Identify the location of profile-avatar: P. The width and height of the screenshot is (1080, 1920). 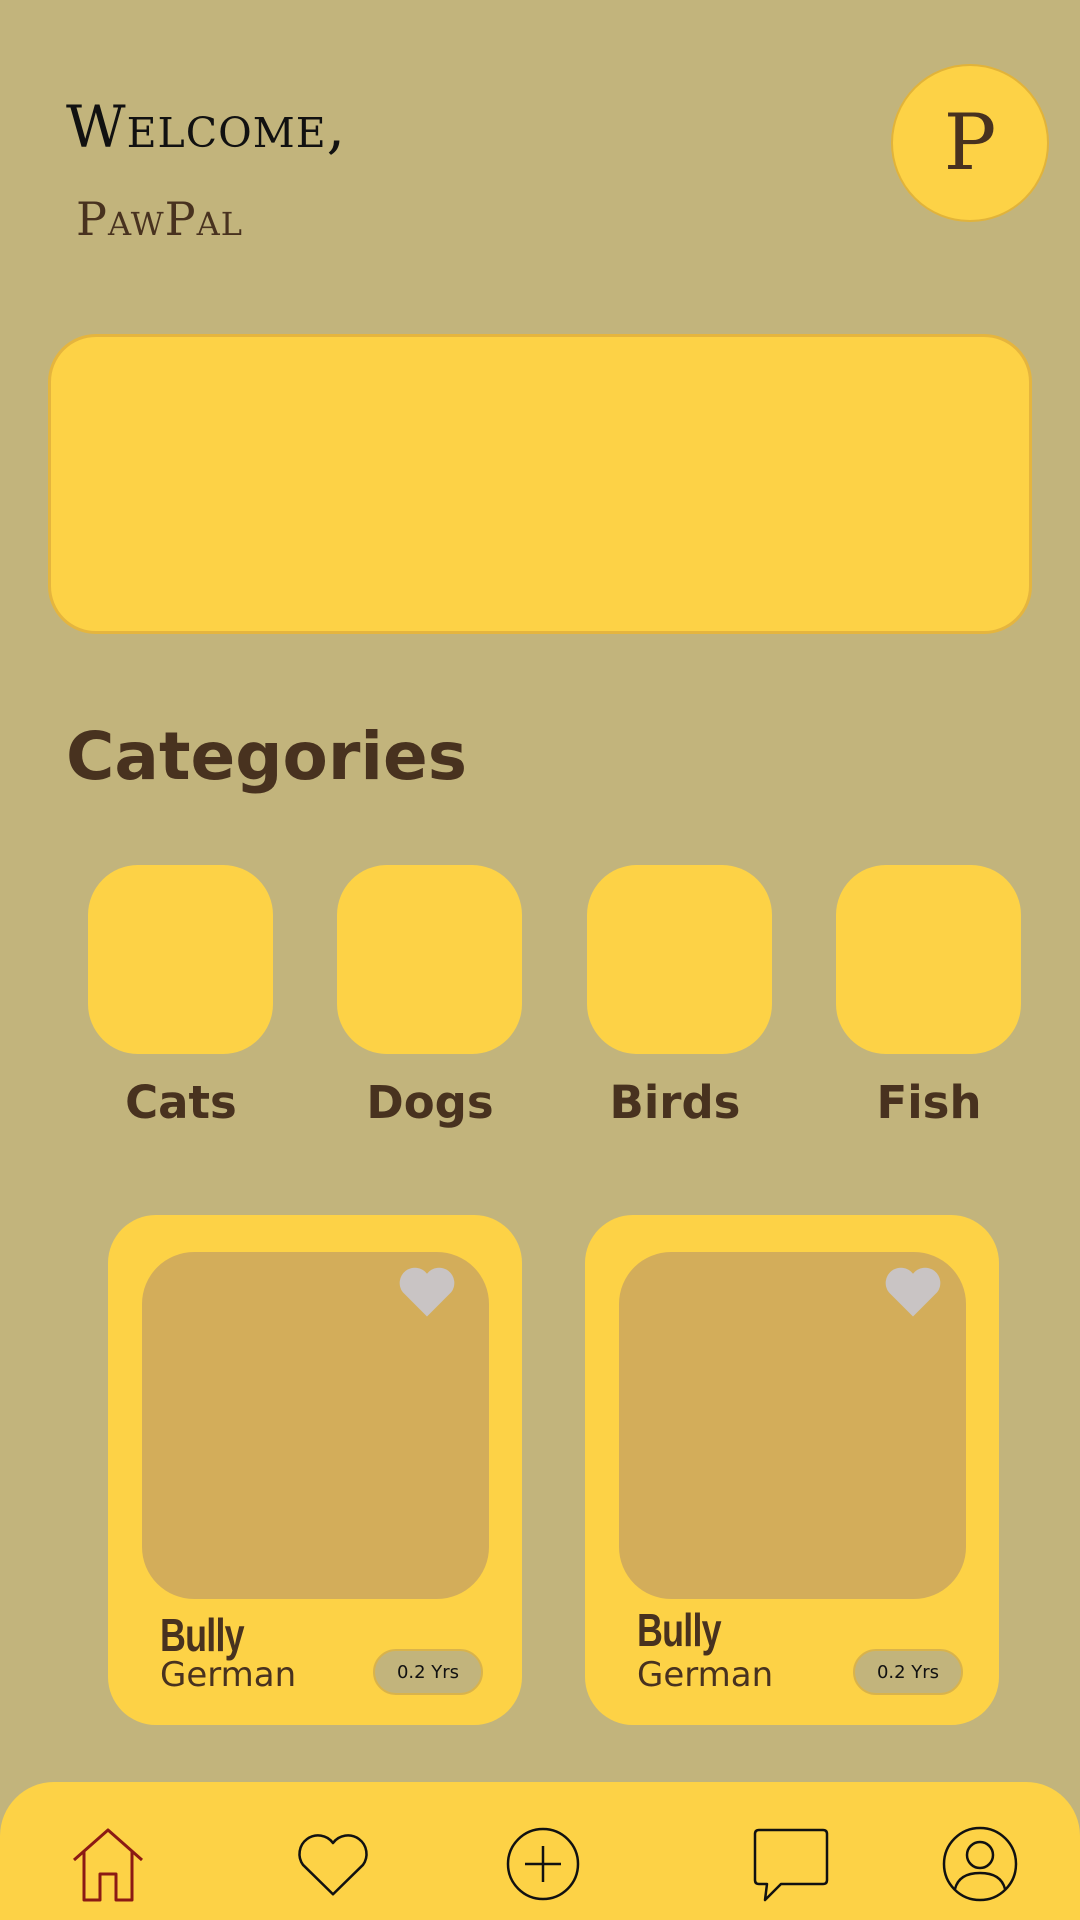
(970, 143).